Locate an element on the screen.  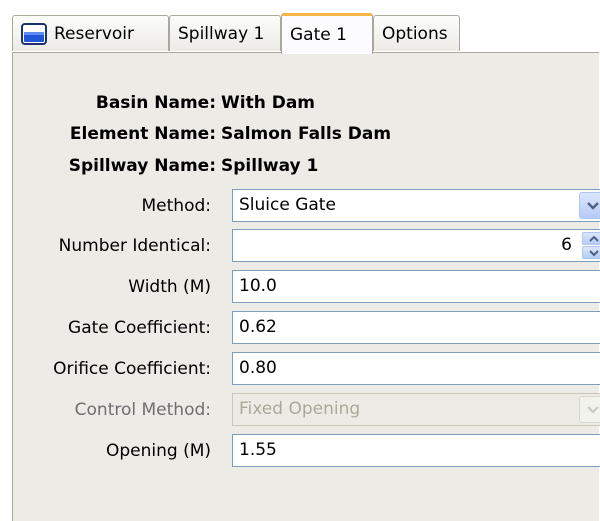
tab-options: Options is located at coordinates (416, 33).